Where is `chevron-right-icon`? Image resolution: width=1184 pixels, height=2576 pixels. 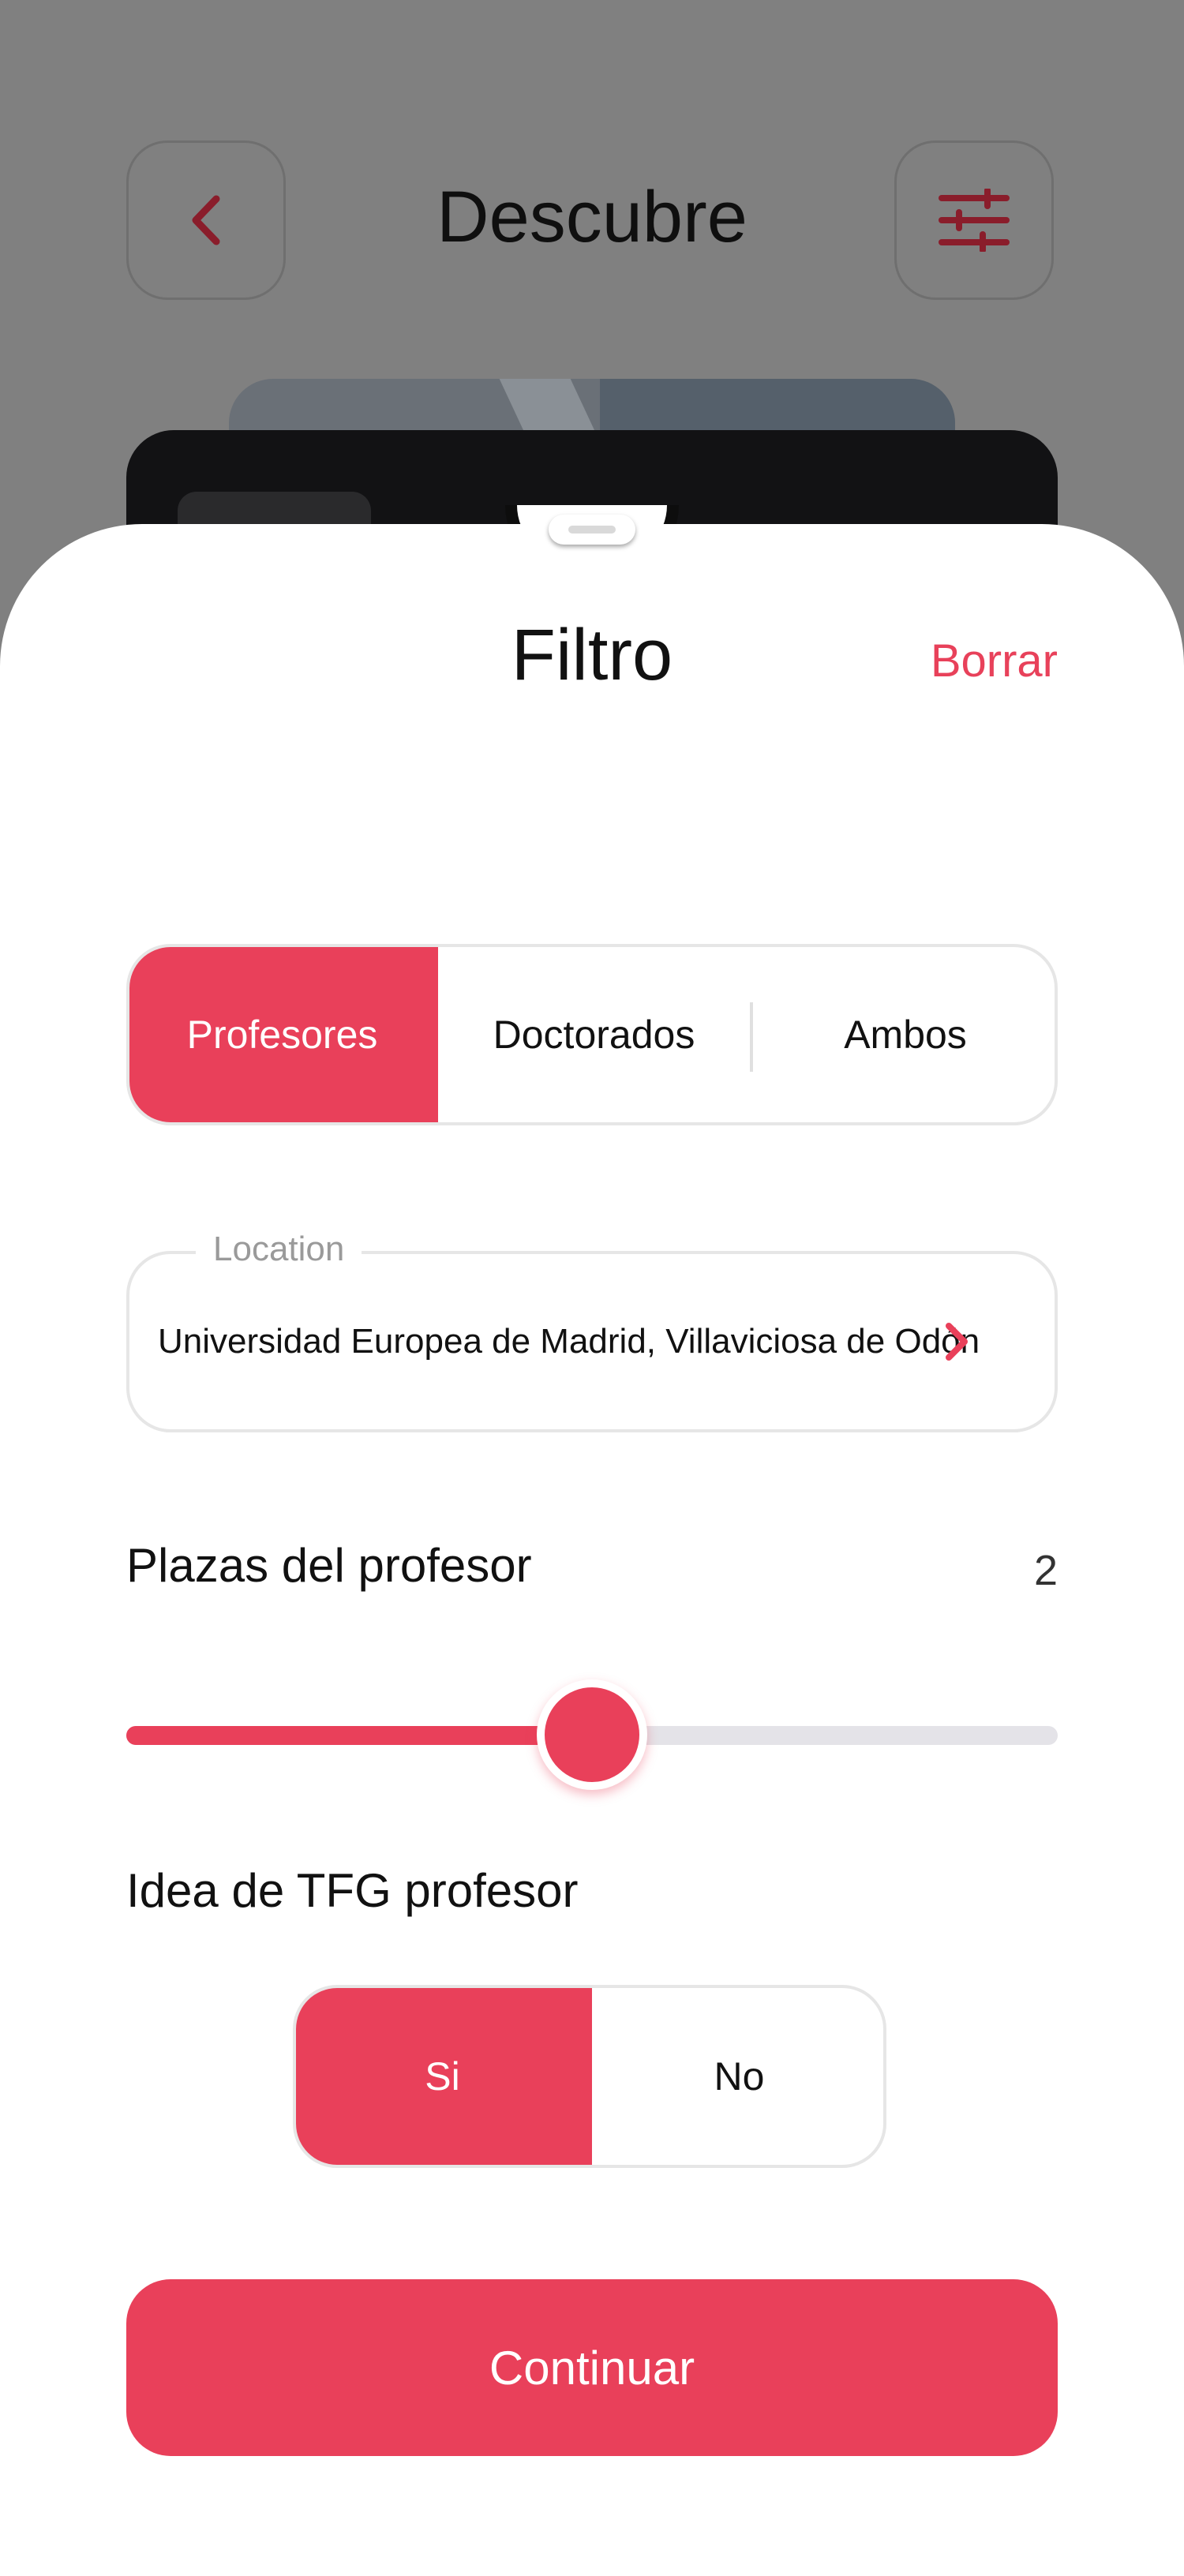
chevron-right-icon is located at coordinates (956, 1342).